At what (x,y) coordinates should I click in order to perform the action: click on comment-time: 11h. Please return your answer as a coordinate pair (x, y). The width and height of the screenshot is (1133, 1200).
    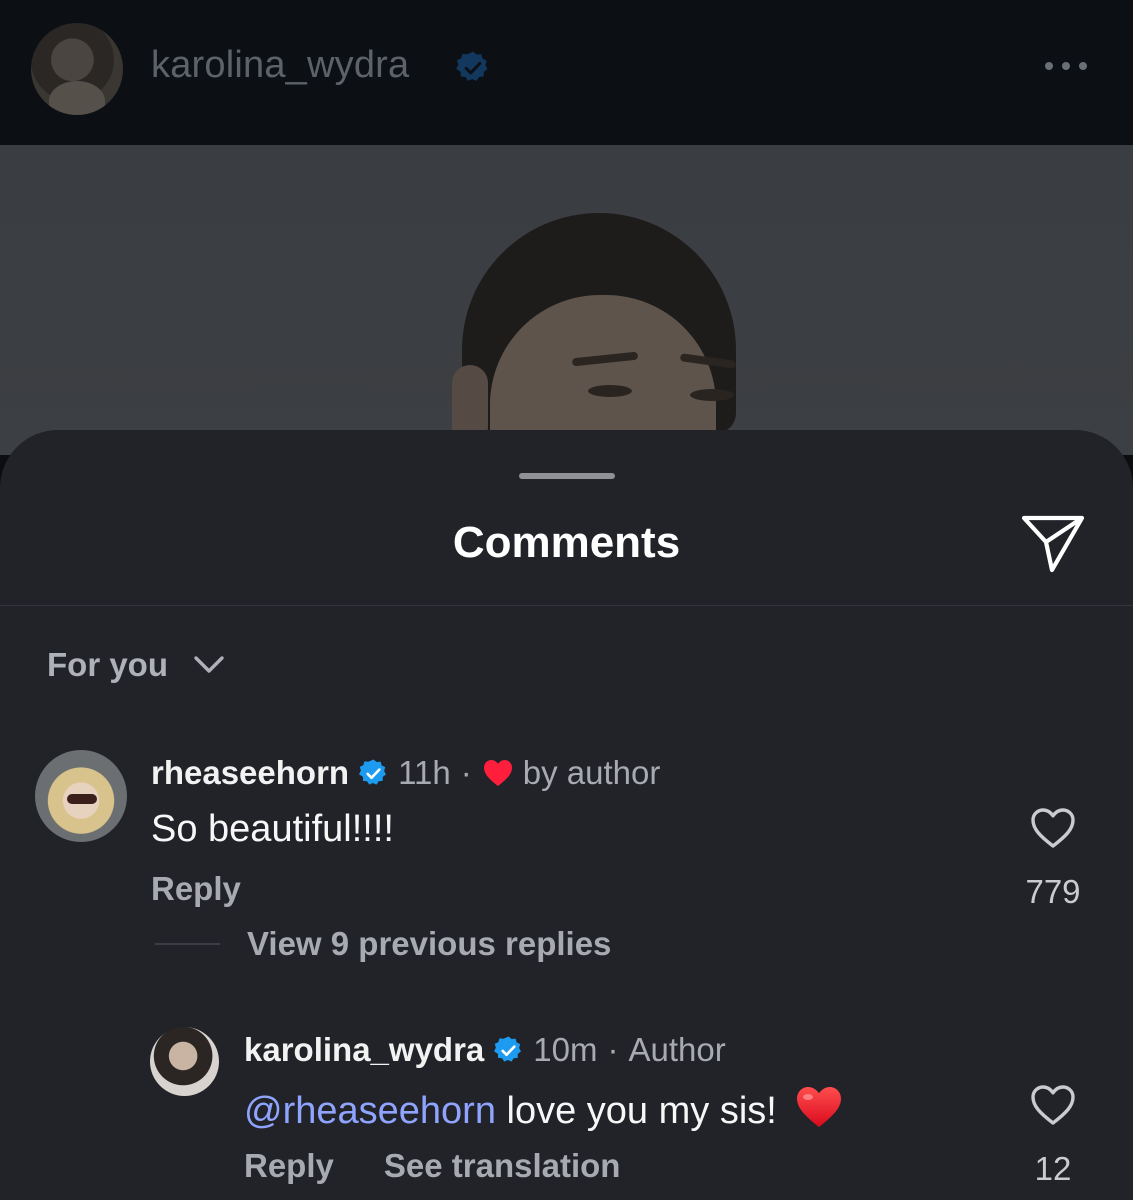
    Looking at the image, I should click on (424, 772).